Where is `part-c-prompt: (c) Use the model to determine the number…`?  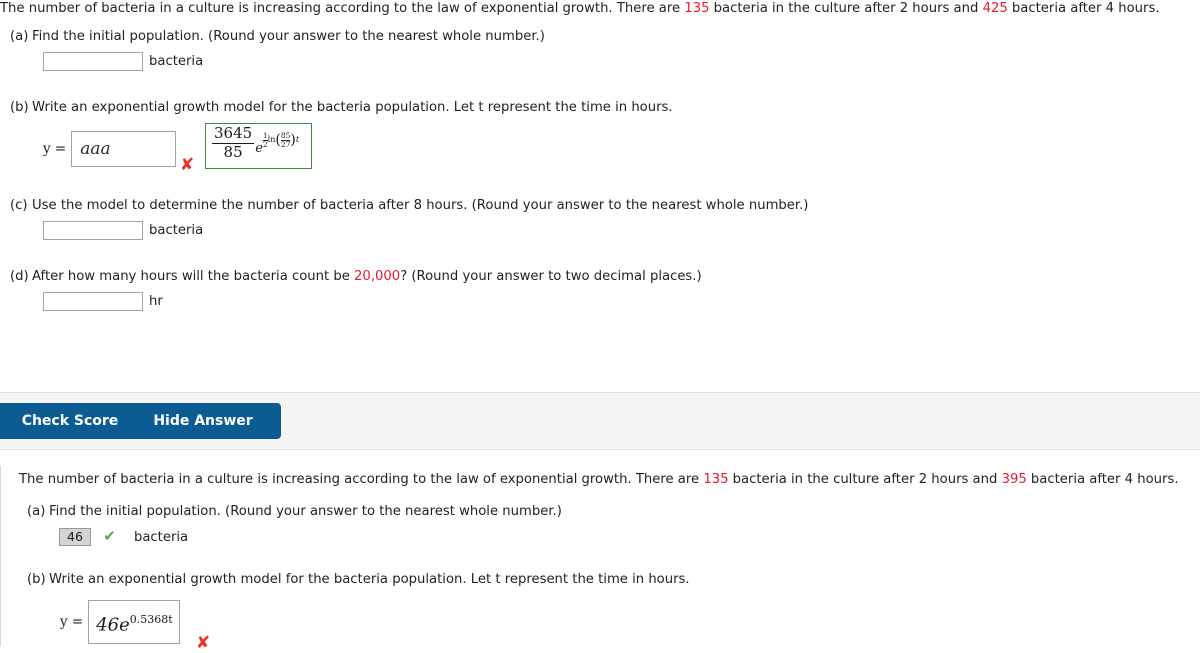
part-c-prompt: (c) Use the model to determine the number… is located at coordinates (409, 205).